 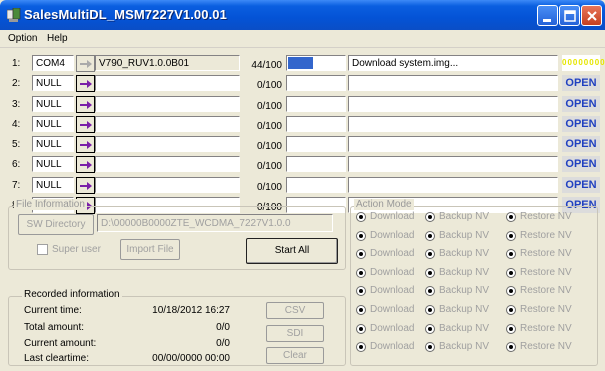 What do you see at coordinates (295, 333) in the screenshot?
I see `sdi-button: SDI` at bounding box center [295, 333].